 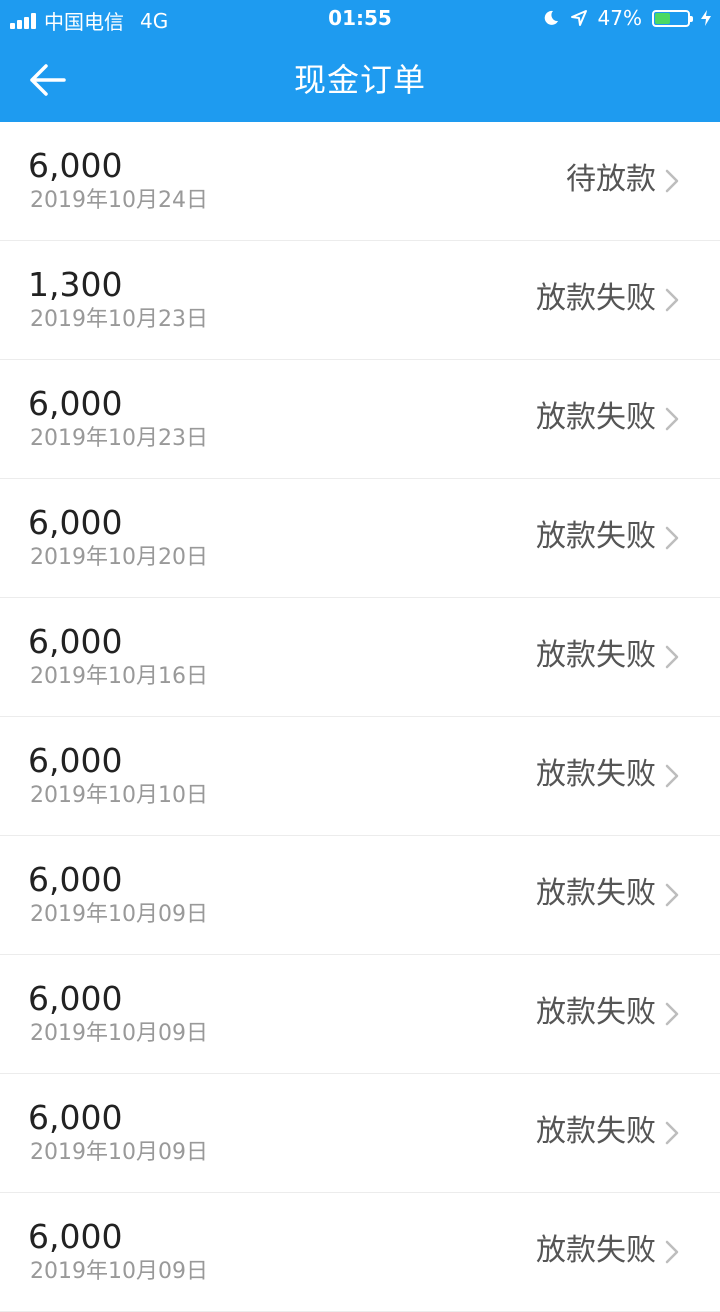 What do you see at coordinates (360, 19) in the screenshot?
I see `status-bar: 中国电信 4G 01:55 47%` at bounding box center [360, 19].